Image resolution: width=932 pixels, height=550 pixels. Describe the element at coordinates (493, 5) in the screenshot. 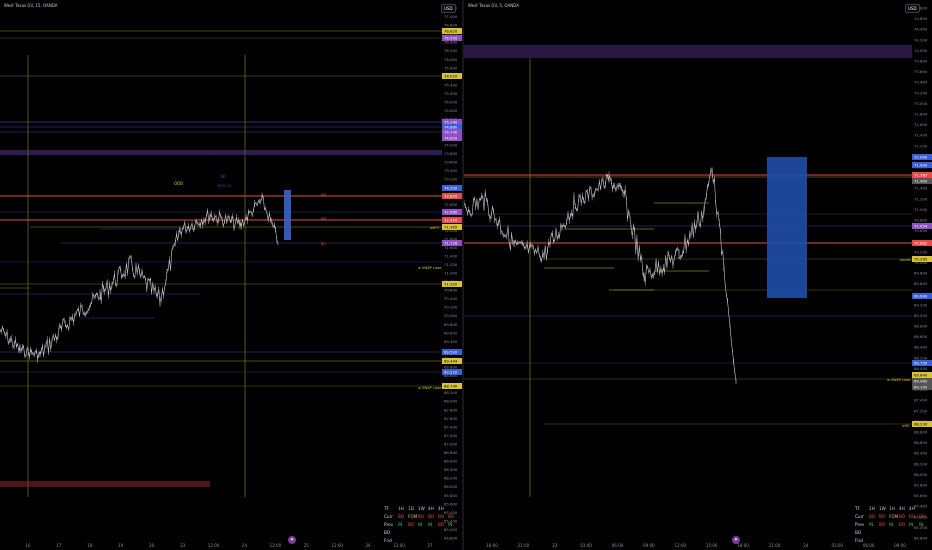

I see `symbol-title: West Texas Oil, 5, OANDA` at that location.